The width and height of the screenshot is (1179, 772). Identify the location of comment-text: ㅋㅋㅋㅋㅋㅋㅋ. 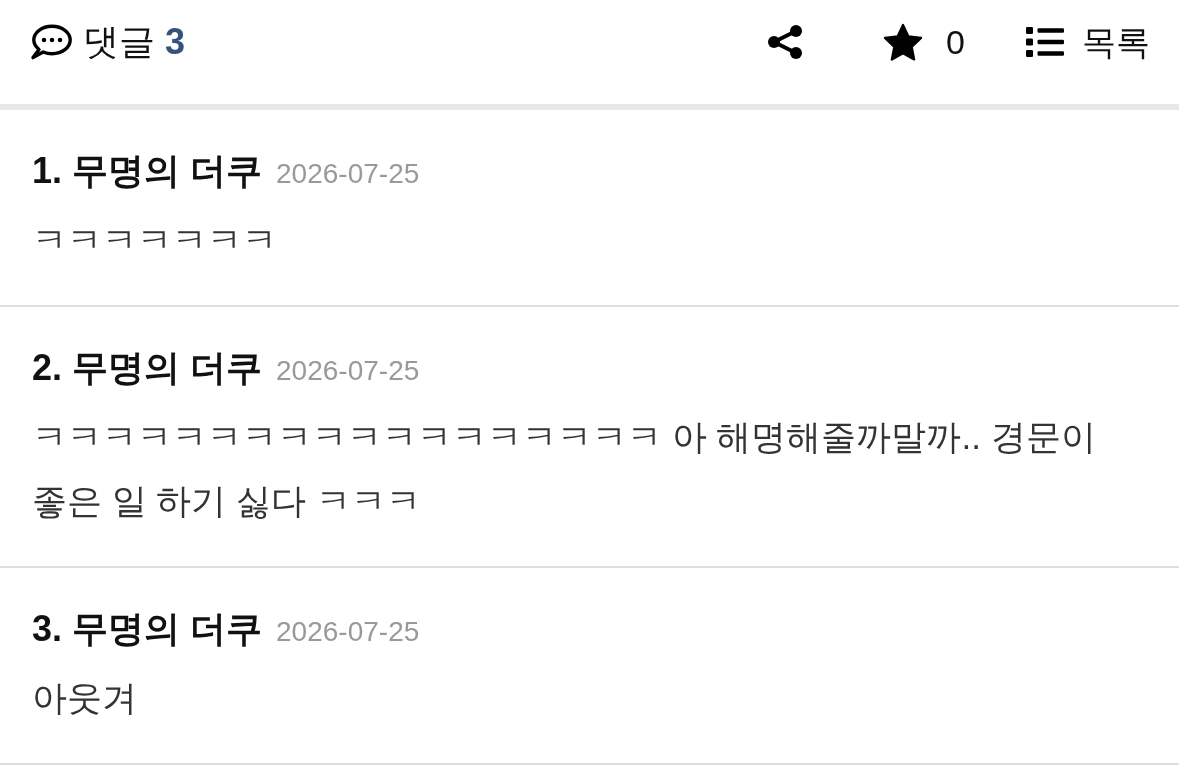
(155, 240).